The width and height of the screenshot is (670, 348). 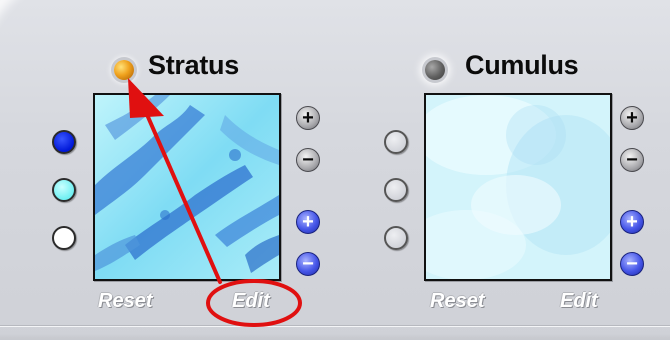 I want to click on annotation-arrow-line, so click(x=182, y=196).